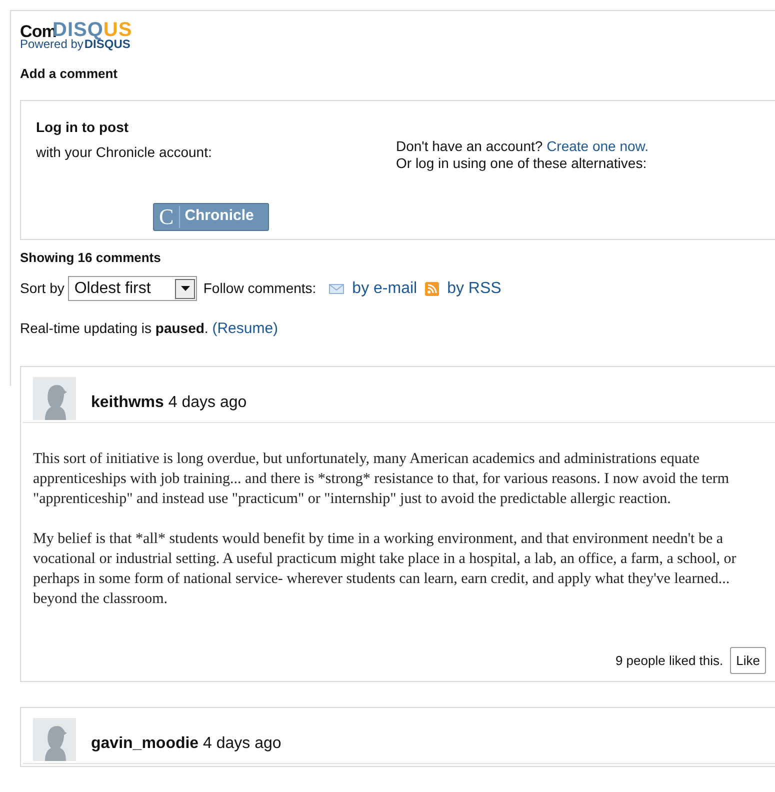  What do you see at coordinates (474, 288) in the screenshot?
I see `rss-follow-link: by RSS` at bounding box center [474, 288].